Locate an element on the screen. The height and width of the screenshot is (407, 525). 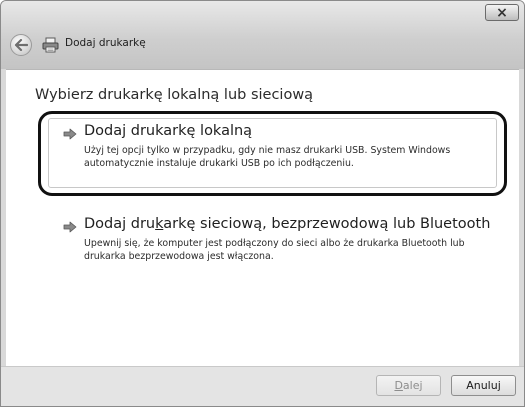
cancel-button: Anuluj is located at coordinates (483, 385).